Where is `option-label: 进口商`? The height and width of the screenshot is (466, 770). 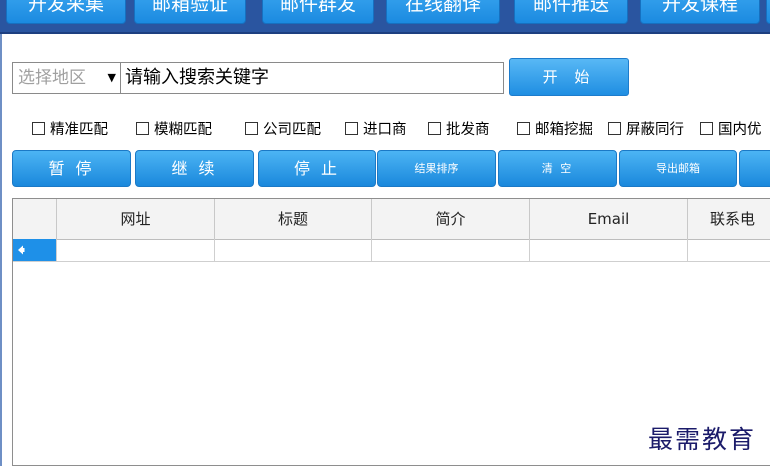
option-label: 进口商 is located at coordinates (385, 130).